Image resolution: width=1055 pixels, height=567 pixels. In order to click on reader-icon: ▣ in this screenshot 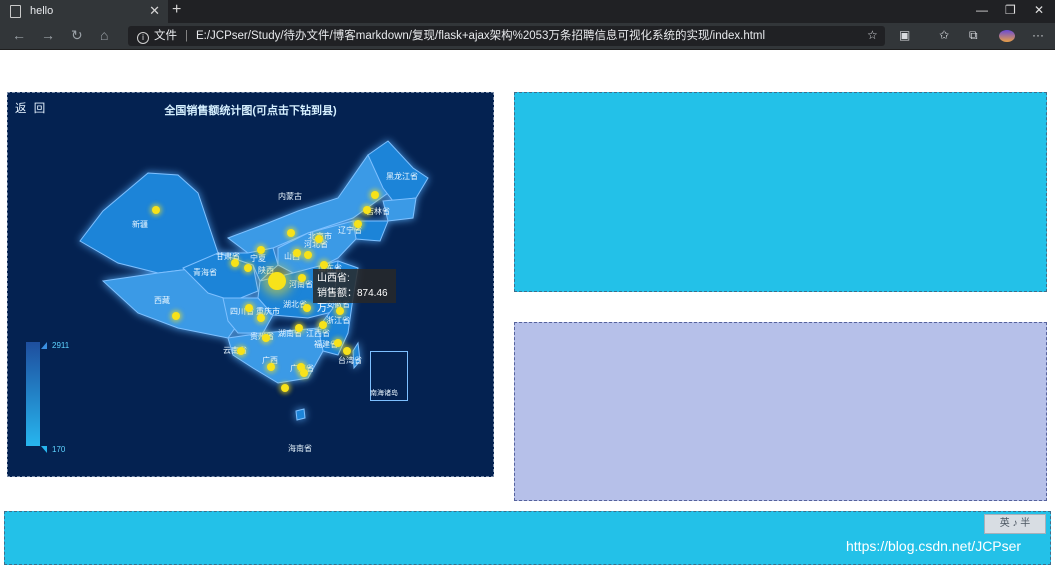, I will do `click(904, 35)`.